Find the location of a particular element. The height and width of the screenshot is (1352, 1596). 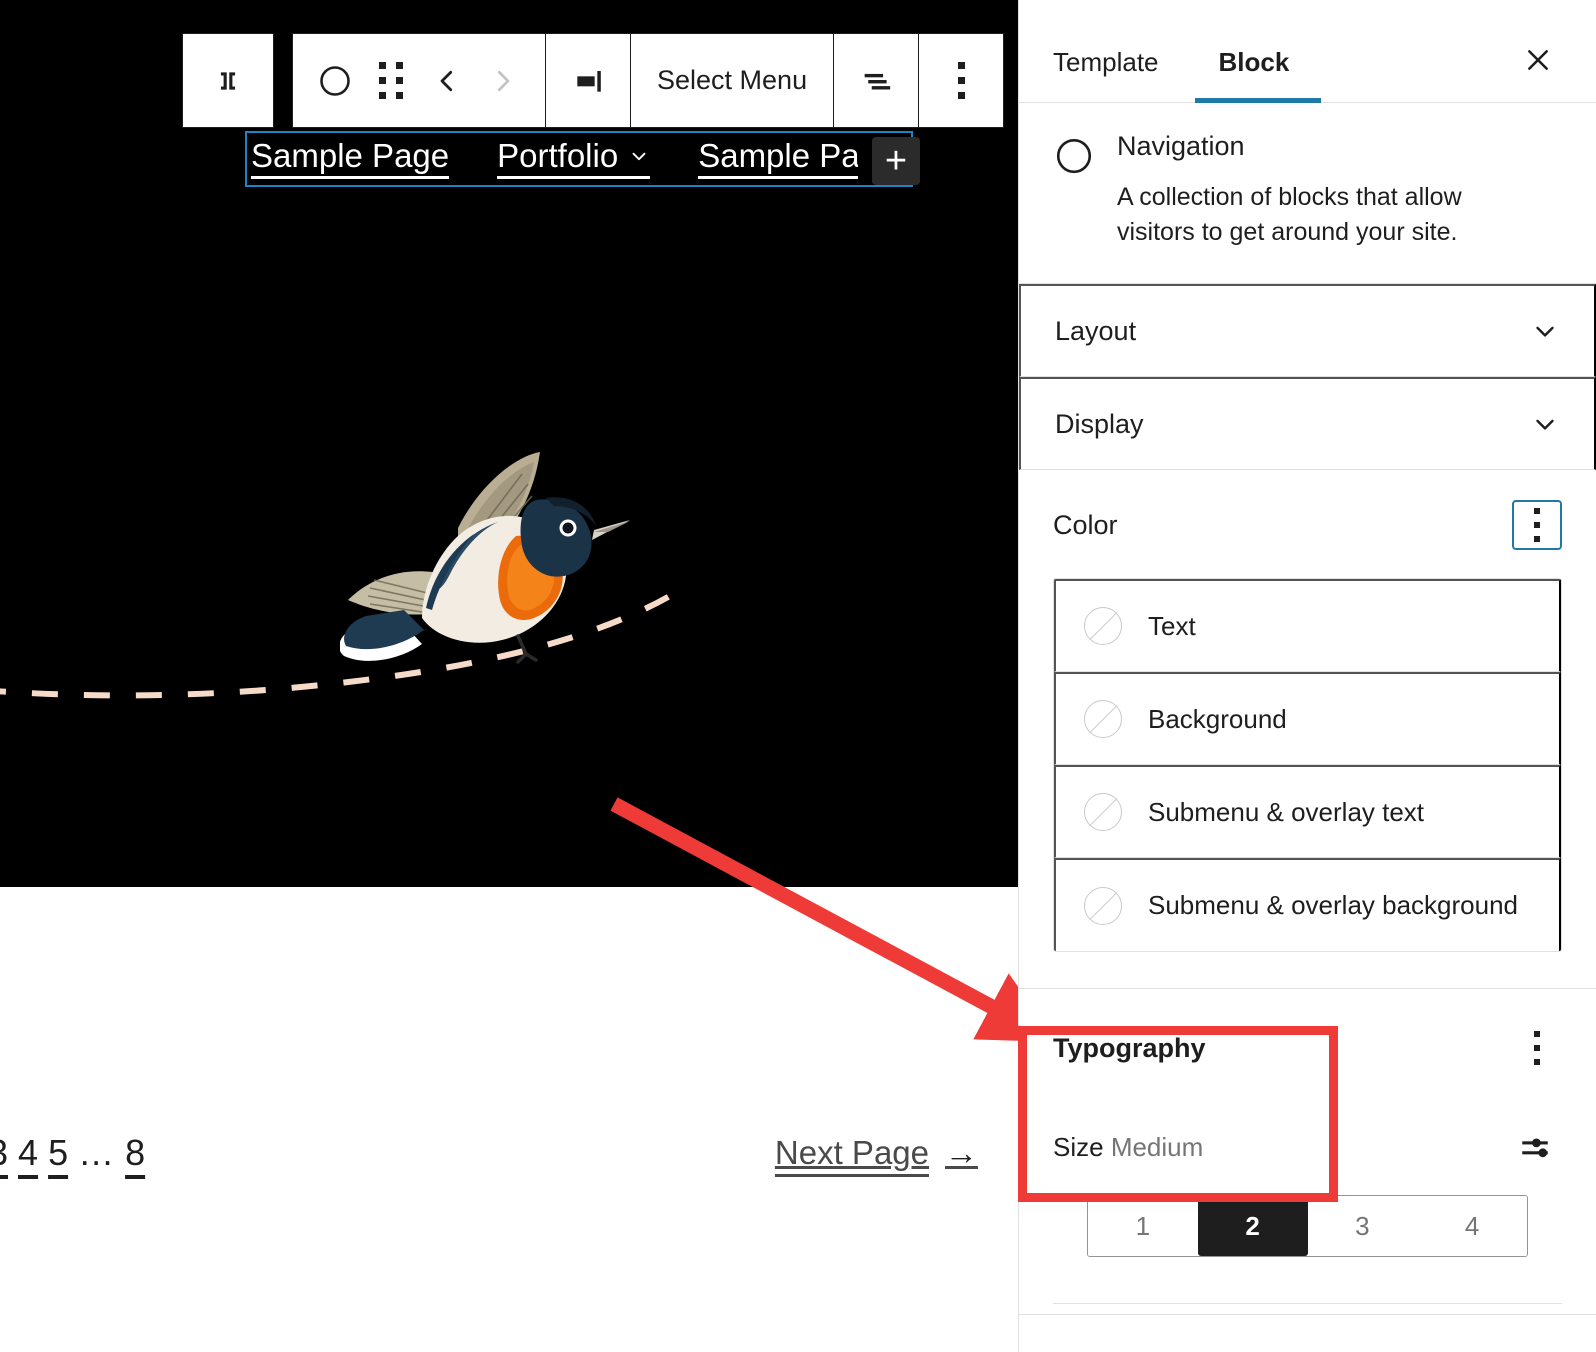

color-option-label: Submenu & overlay text is located at coordinates (1286, 811).